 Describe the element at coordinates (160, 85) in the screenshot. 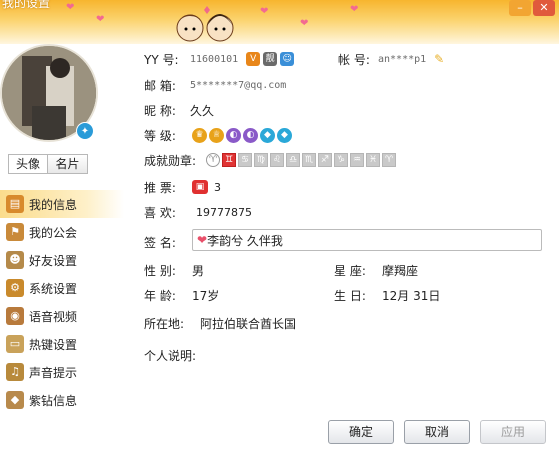

I see `email-label: 邮 箱:` at that location.